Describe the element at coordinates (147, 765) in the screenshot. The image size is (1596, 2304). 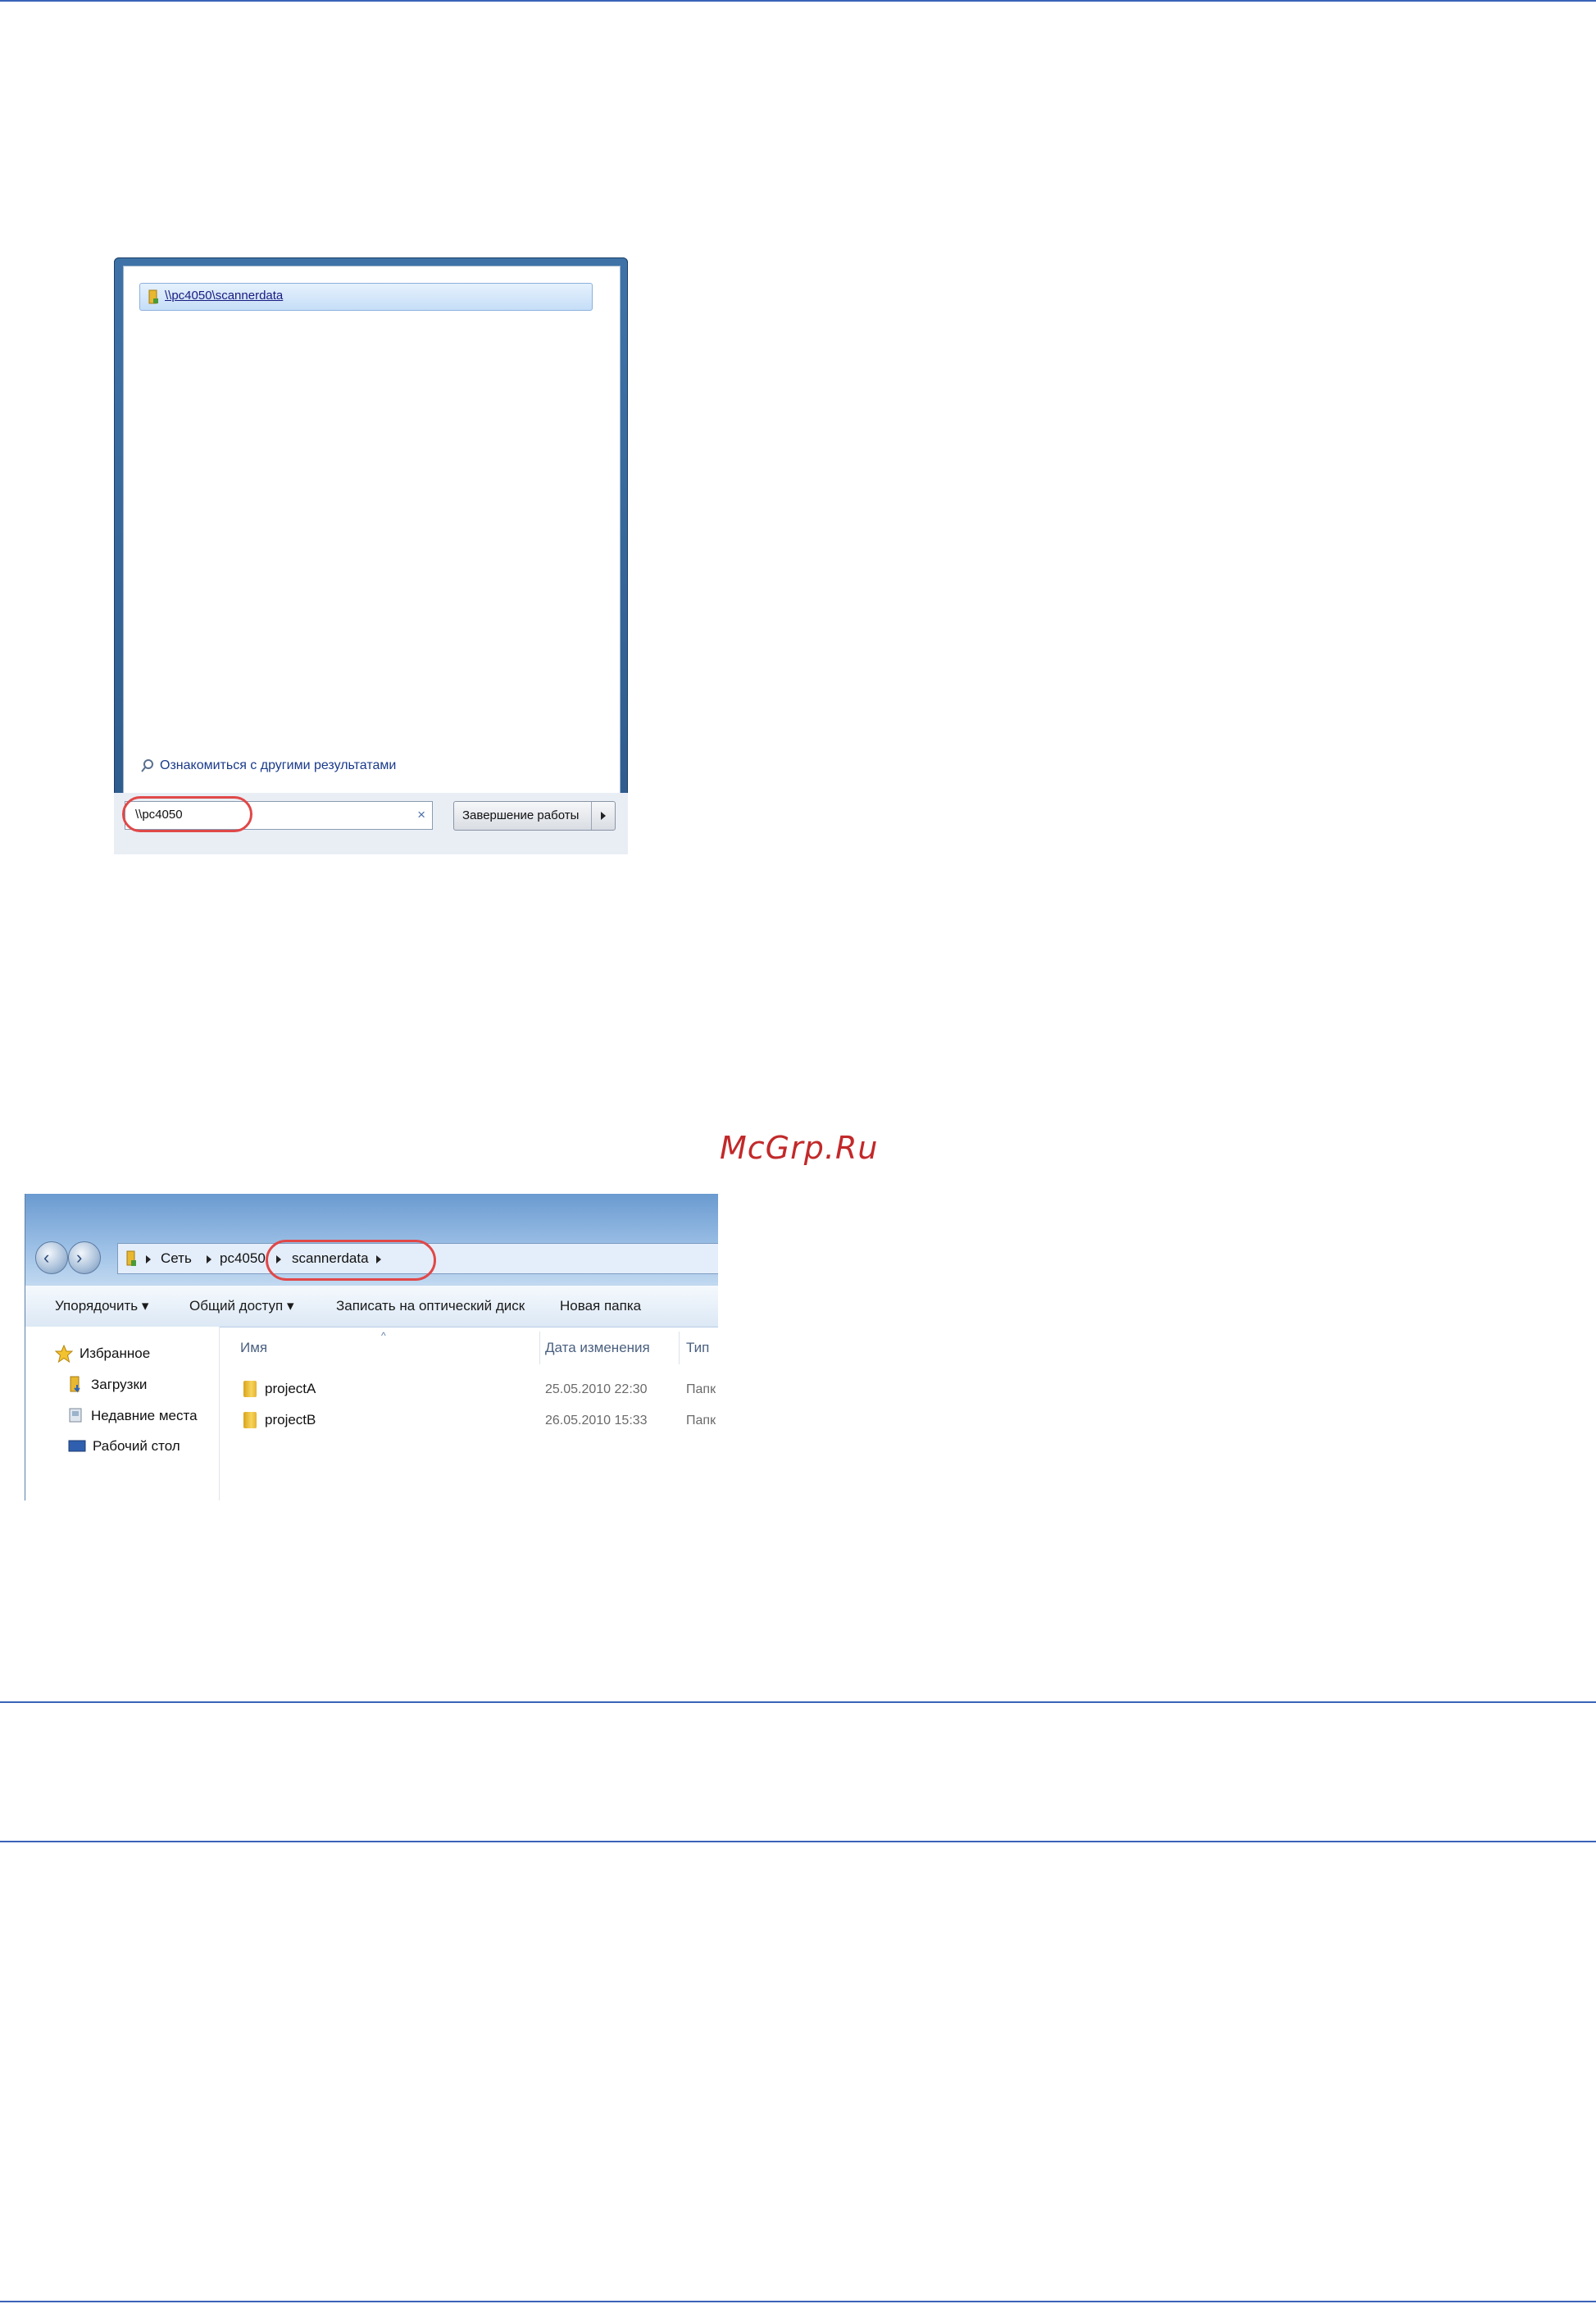
I see `search-icon` at that location.